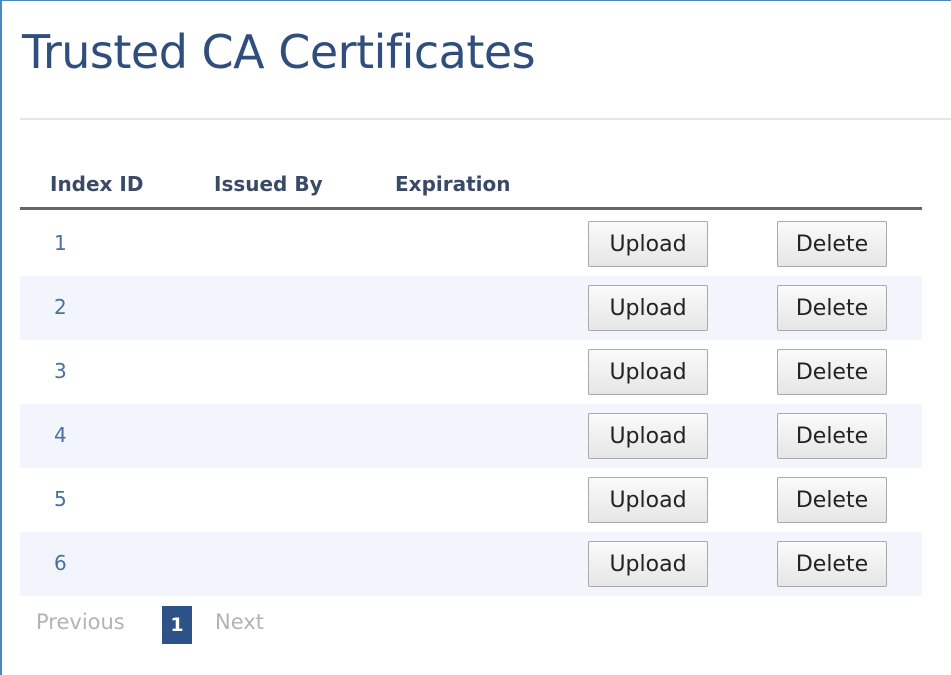 This screenshot has width=951, height=675. What do you see at coordinates (471, 372) in the screenshot?
I see `table-row: 3 Upload Delete` at bounding box center [471, 372].